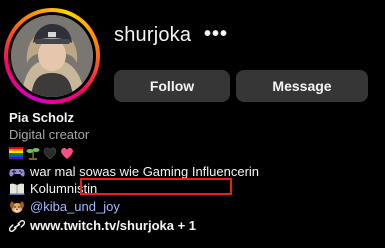  I want to click on avatar-photo, so click(52, 56).